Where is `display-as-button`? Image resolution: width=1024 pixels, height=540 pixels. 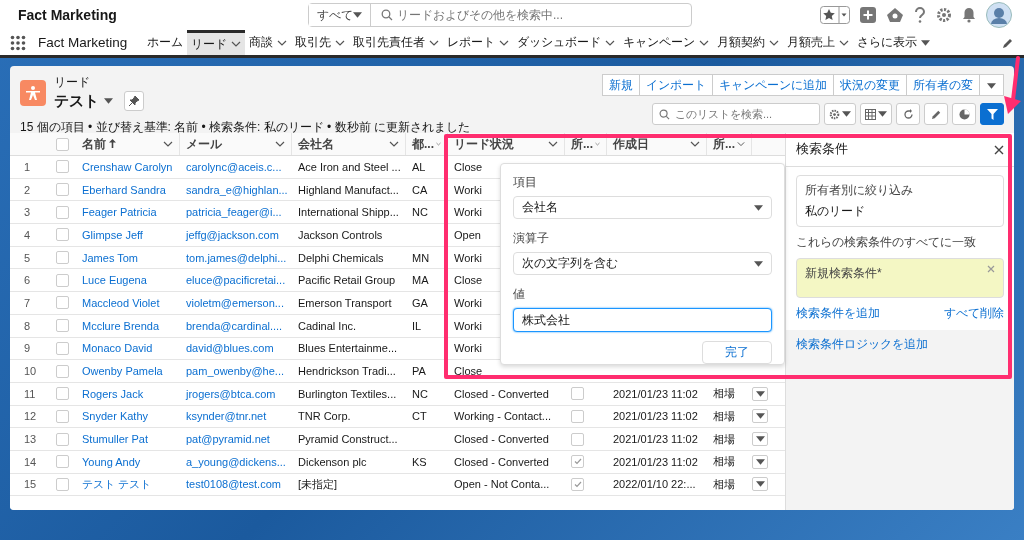 display-as-button is located at coordinates (876, 114).